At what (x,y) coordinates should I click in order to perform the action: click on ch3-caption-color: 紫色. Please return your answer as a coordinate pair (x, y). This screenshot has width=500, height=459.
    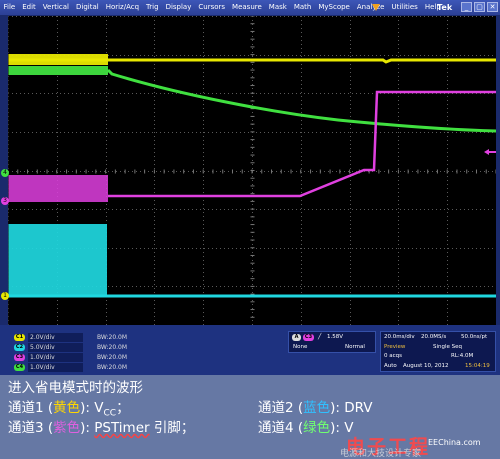
    Looking at the image, I should click on (67, 428).